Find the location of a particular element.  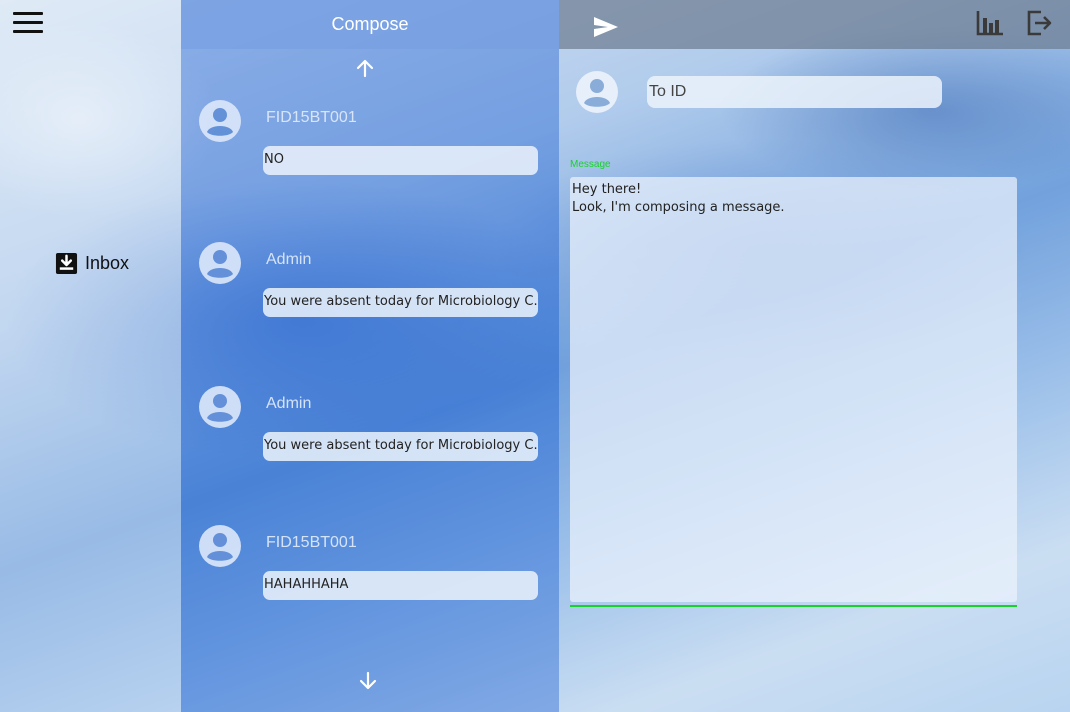

list-title: Compose is located at coordinates (370, 24).